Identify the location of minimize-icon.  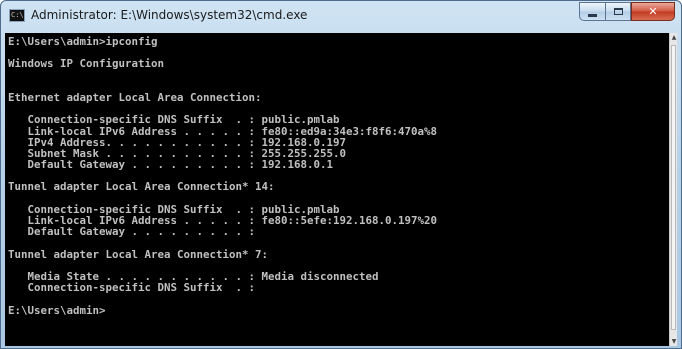
(592, 15).